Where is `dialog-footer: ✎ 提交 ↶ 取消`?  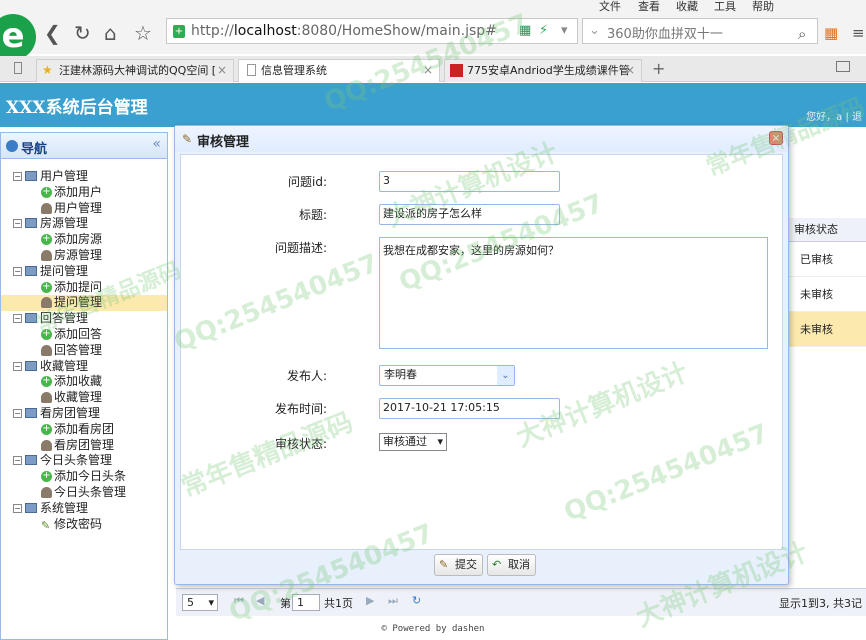
dialog-footer: ✎ 提交 ↶ 取消 is located at coordinates (481, 568).